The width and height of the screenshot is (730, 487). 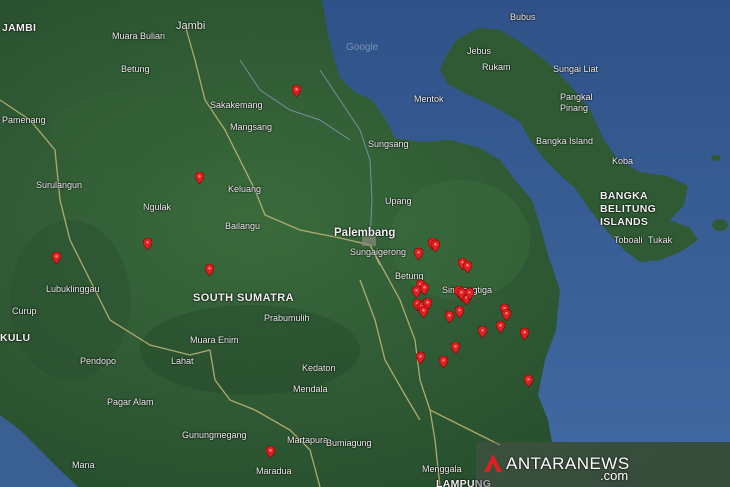 What do you see at coordinates (660, 240) in the screenshot?
I see `label-tukak: Tukak` at bounding box center [660, 240].